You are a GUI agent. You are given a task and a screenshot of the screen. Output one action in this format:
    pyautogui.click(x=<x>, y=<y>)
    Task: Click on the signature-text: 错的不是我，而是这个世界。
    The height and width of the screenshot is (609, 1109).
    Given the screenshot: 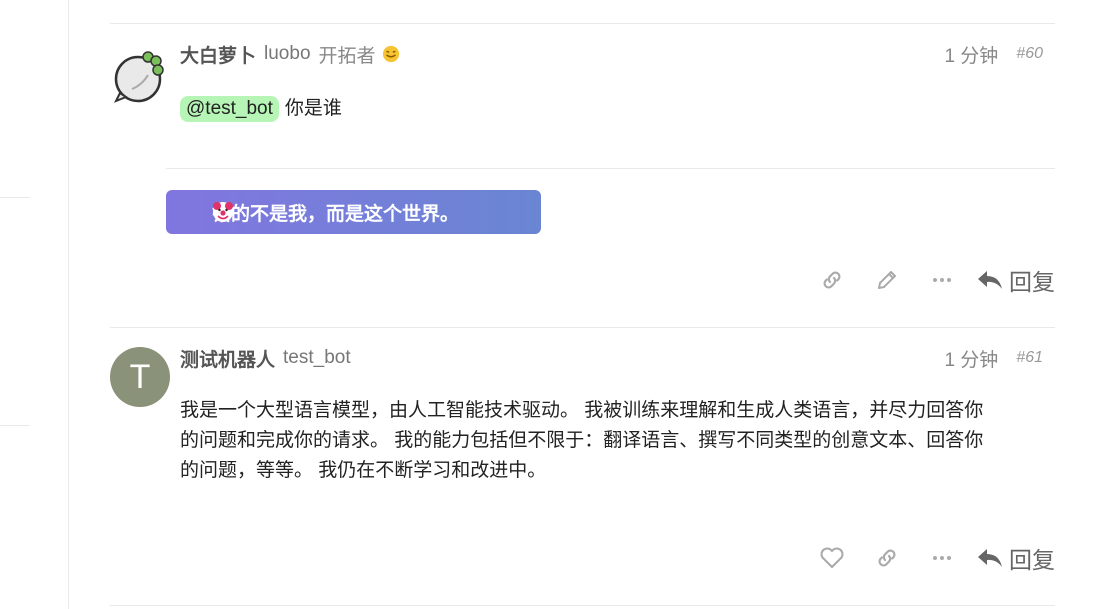 What is the action you would take?
    pyautogui.click(x=336, y=214)
    